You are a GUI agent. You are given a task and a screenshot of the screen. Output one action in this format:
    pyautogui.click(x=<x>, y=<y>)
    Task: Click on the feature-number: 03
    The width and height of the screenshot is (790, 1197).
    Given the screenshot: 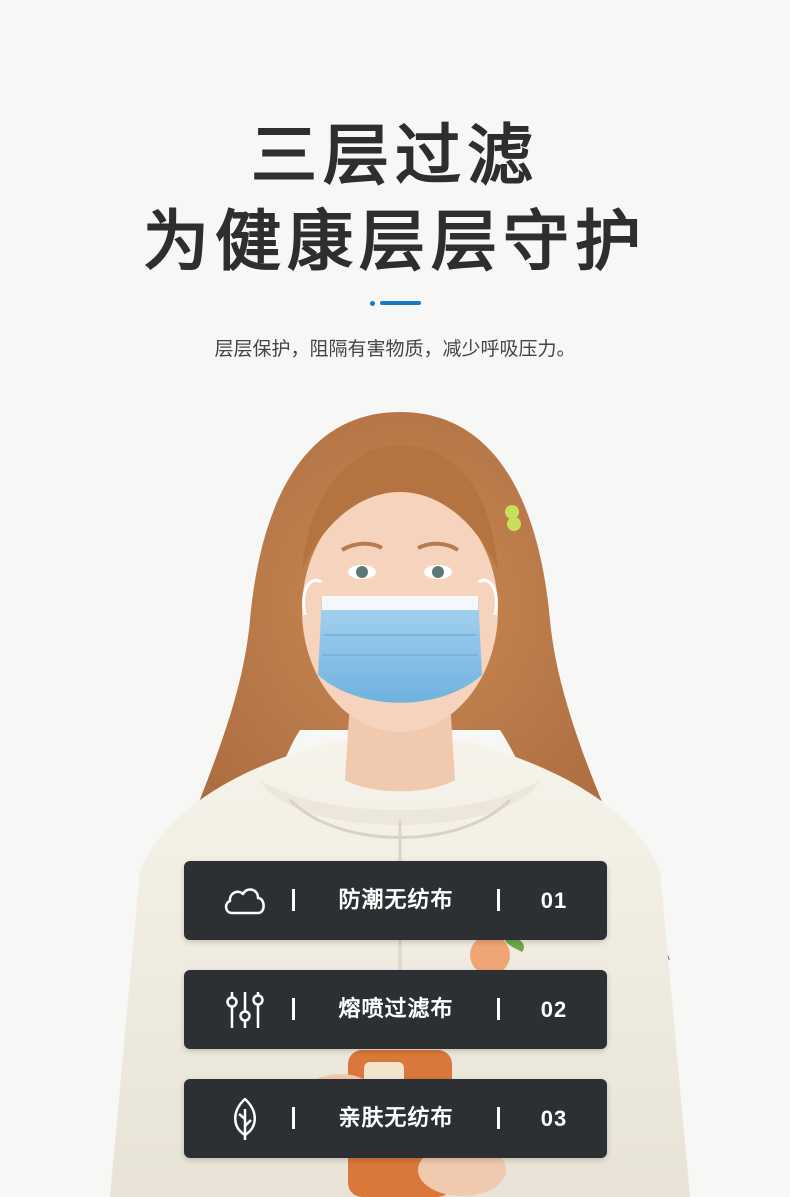 What is the action you would take?
    pyautogui.click(x=554, y=1118)
    